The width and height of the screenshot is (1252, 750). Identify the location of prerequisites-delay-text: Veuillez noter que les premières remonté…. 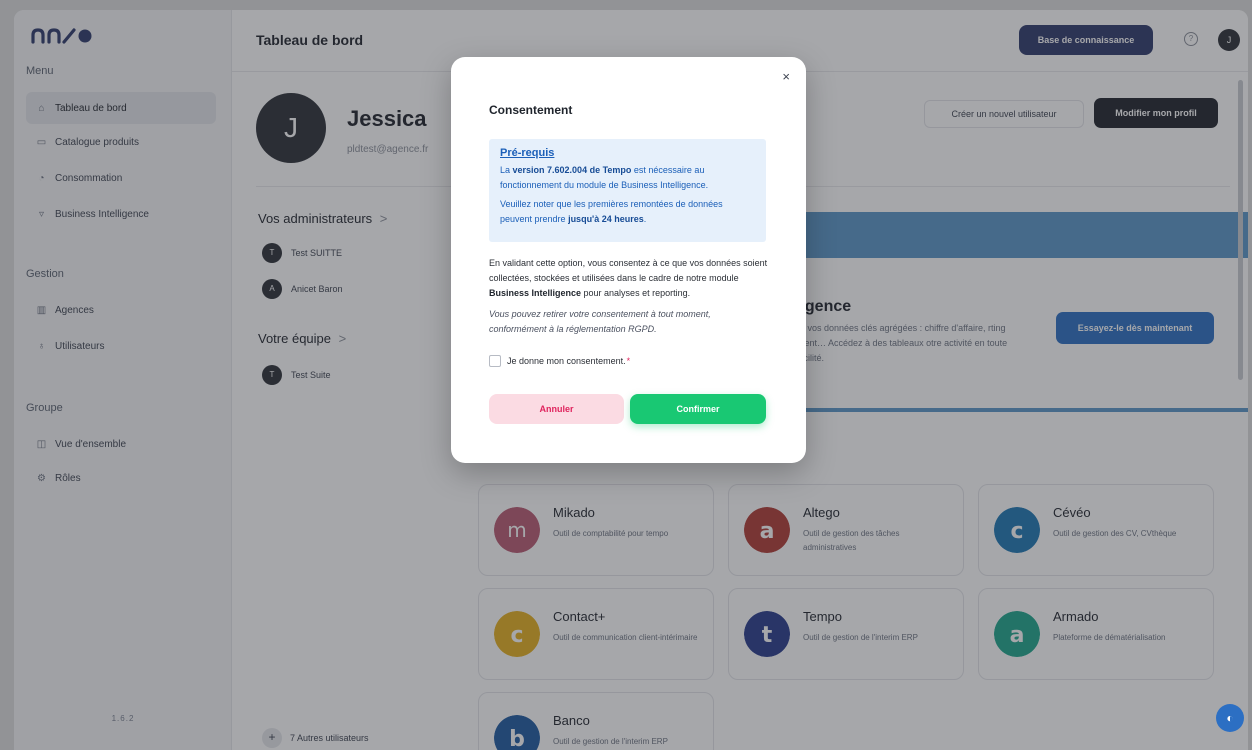
(611, 211).